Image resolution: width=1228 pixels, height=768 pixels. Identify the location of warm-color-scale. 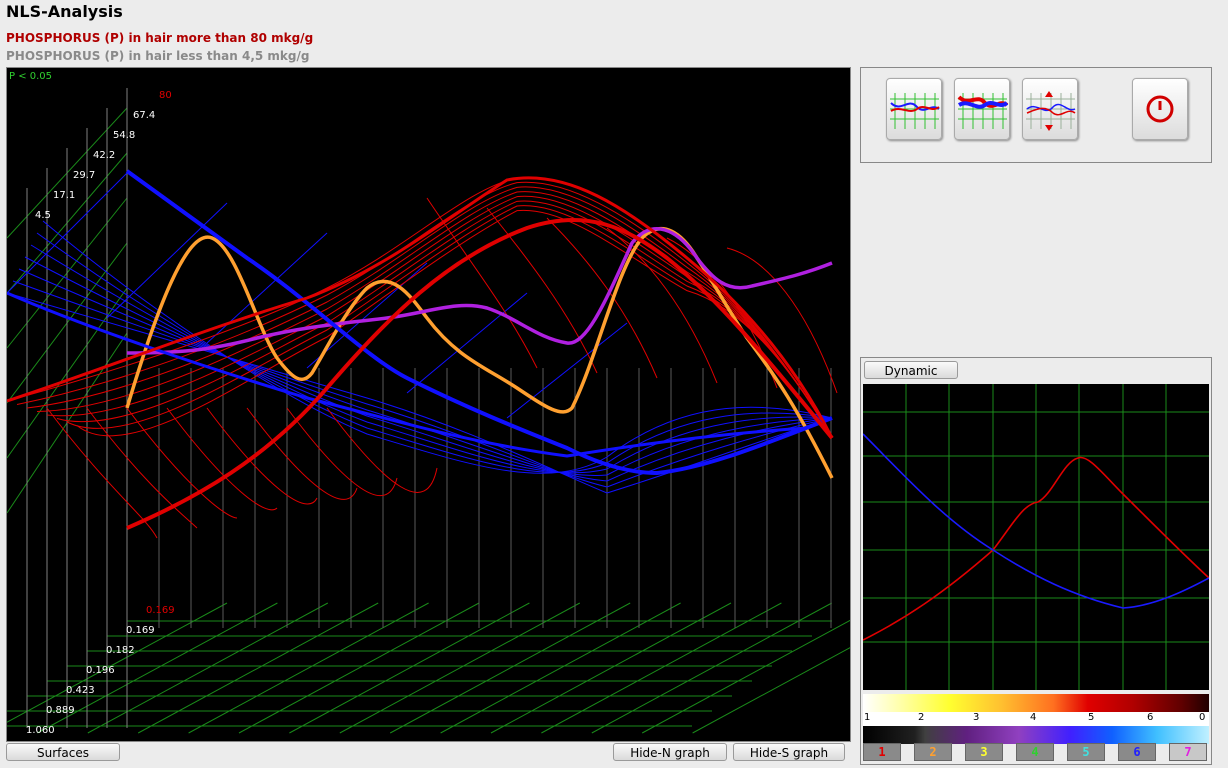
(1036, 703).